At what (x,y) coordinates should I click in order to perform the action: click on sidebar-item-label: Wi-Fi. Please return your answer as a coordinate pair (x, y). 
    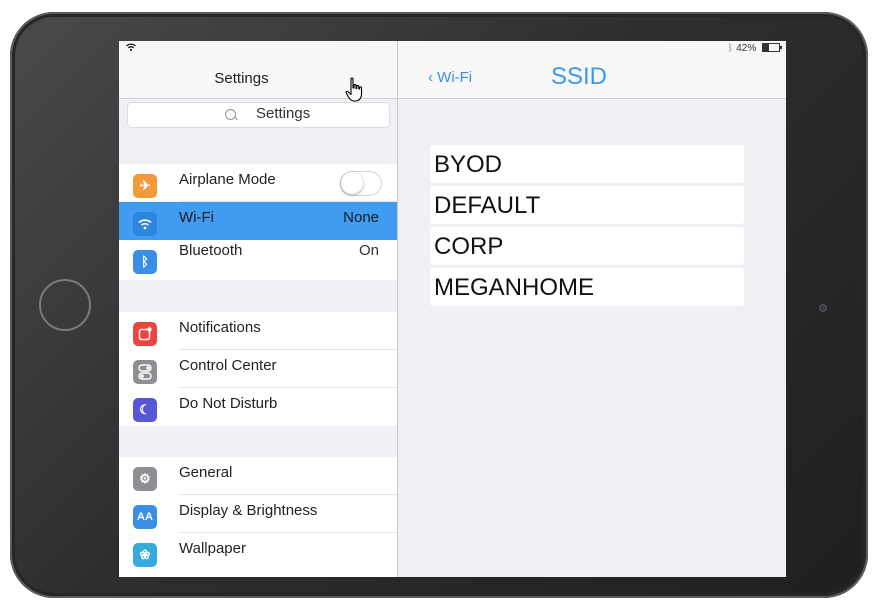
    Looking at the image, I should click on (196, 217).